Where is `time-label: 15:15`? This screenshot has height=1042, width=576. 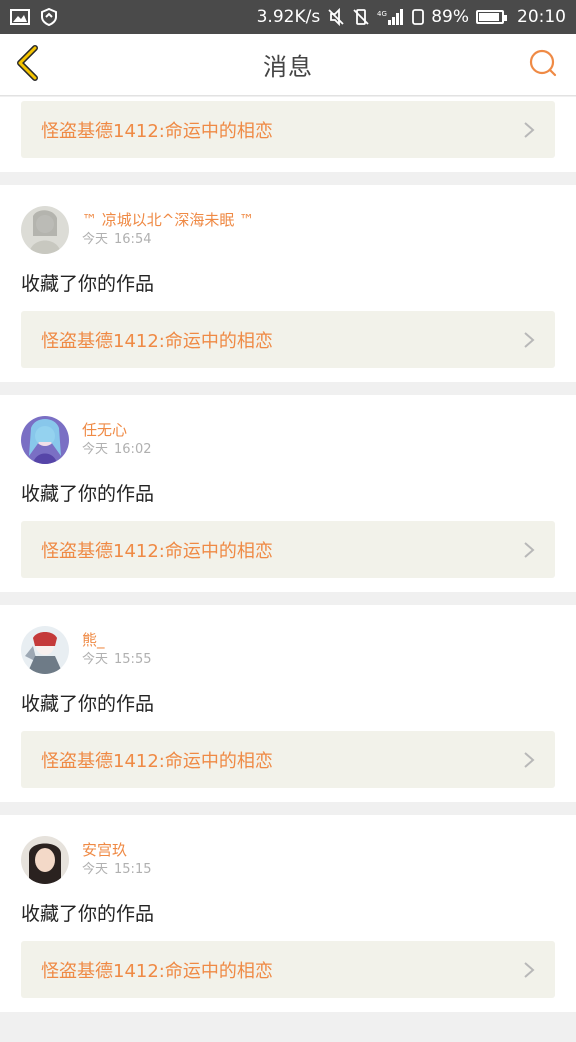 time-label: 15:15 is located at coordinates (133, 869).